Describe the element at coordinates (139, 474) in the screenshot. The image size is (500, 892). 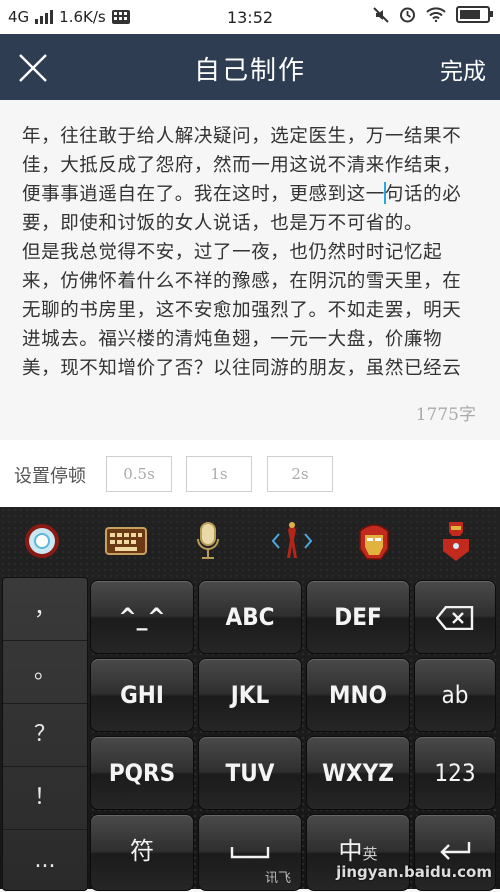
I see `pause-option-0-5s: 0.5s` at that location.